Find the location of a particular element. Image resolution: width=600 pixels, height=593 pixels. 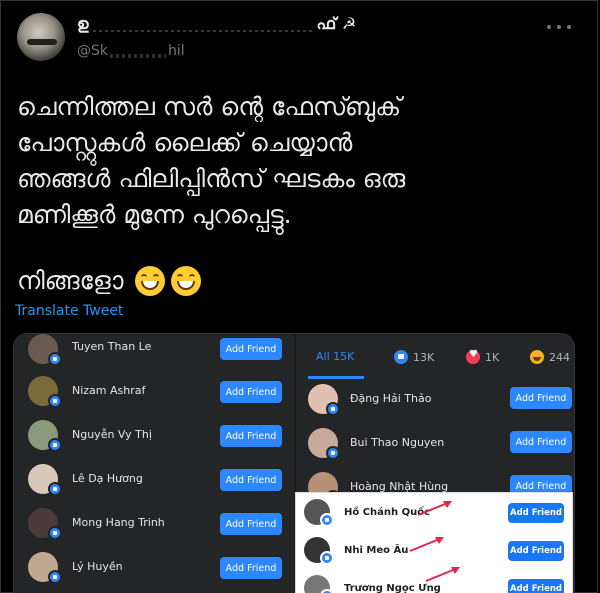

tweet-line: പോസ്റ്റുകൾ ലൈക്ക് ചെയ്യാൻ is located at coordinates (185, 142).